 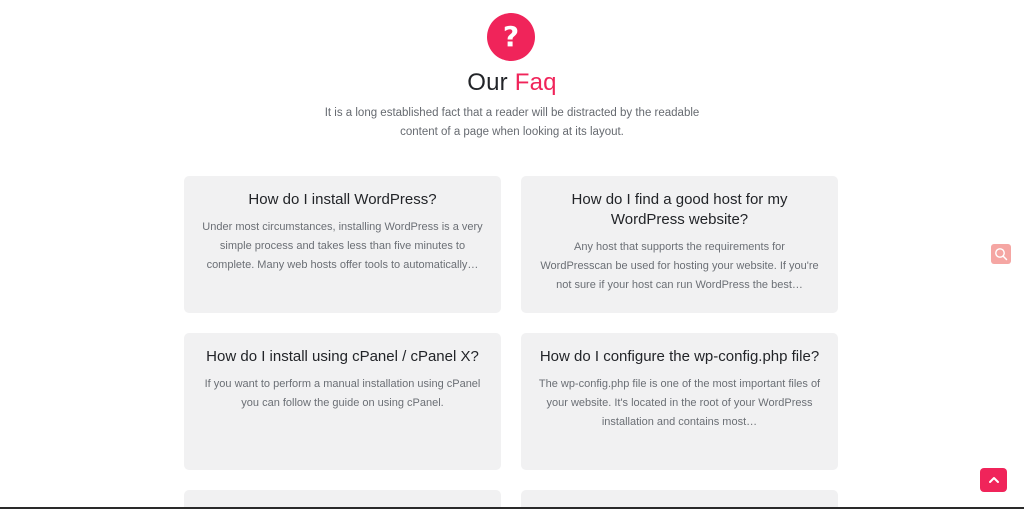 What do you see at coordinates (535, 82) in the screenshot?
I see `section-title-accent: Faq` at bounding box center [535, 82].